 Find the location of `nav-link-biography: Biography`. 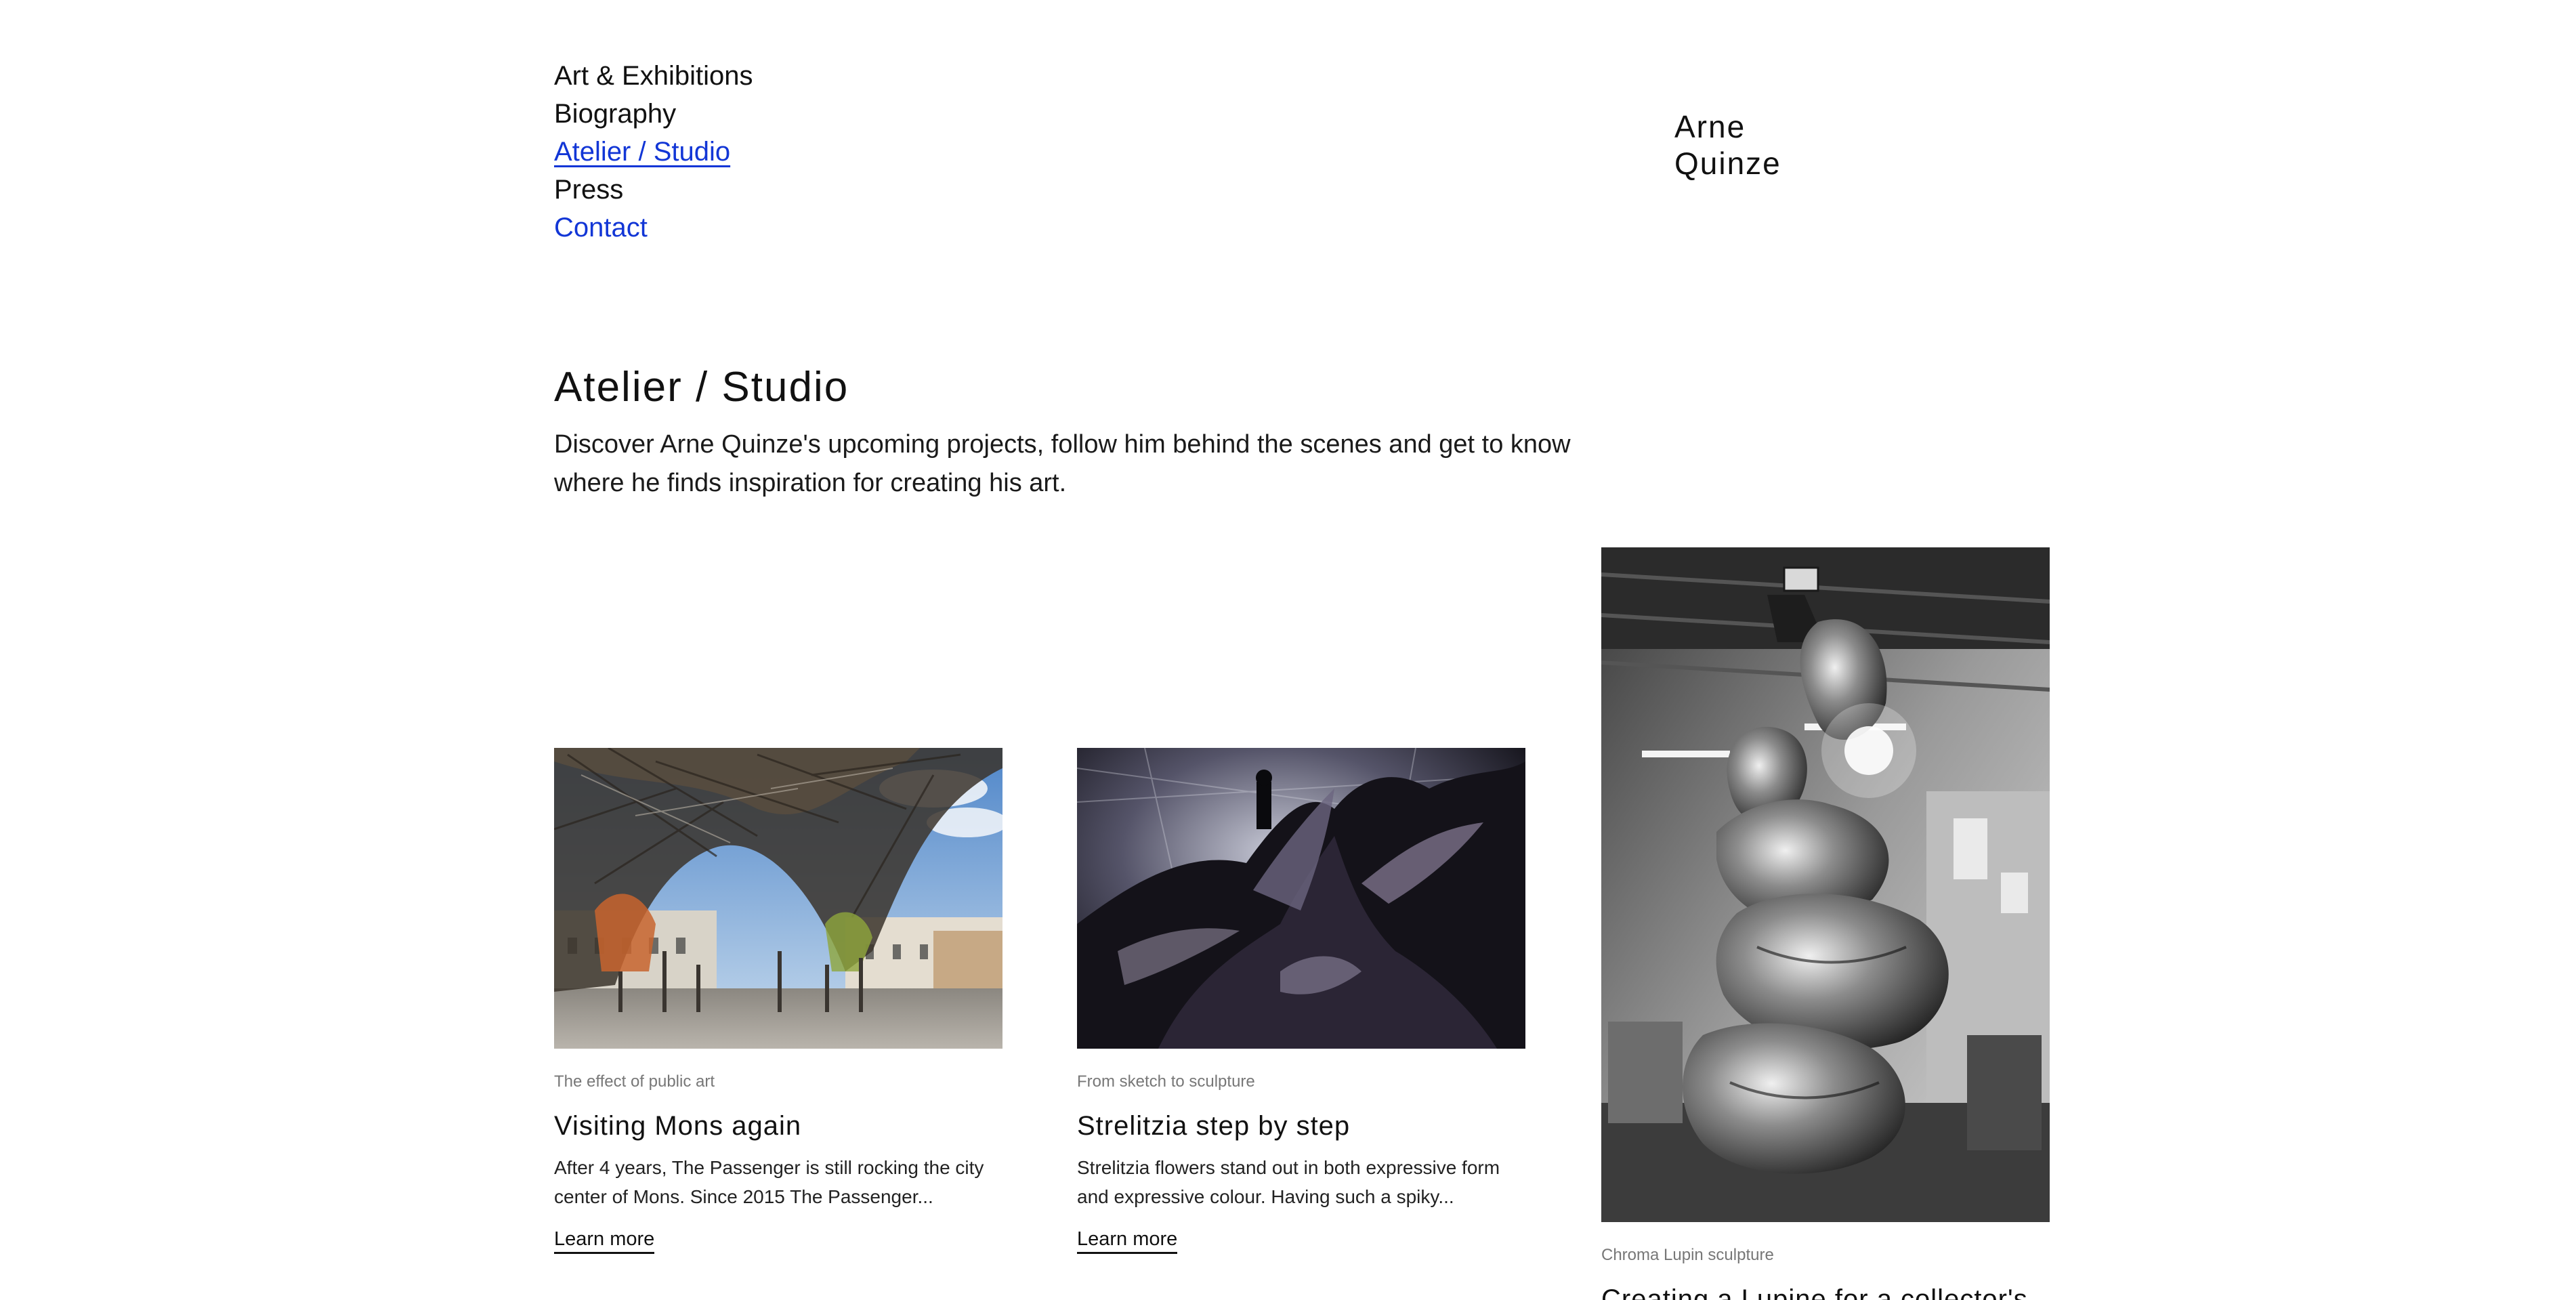

nav-link-biography: Biography is located at coordinates (615, 114).